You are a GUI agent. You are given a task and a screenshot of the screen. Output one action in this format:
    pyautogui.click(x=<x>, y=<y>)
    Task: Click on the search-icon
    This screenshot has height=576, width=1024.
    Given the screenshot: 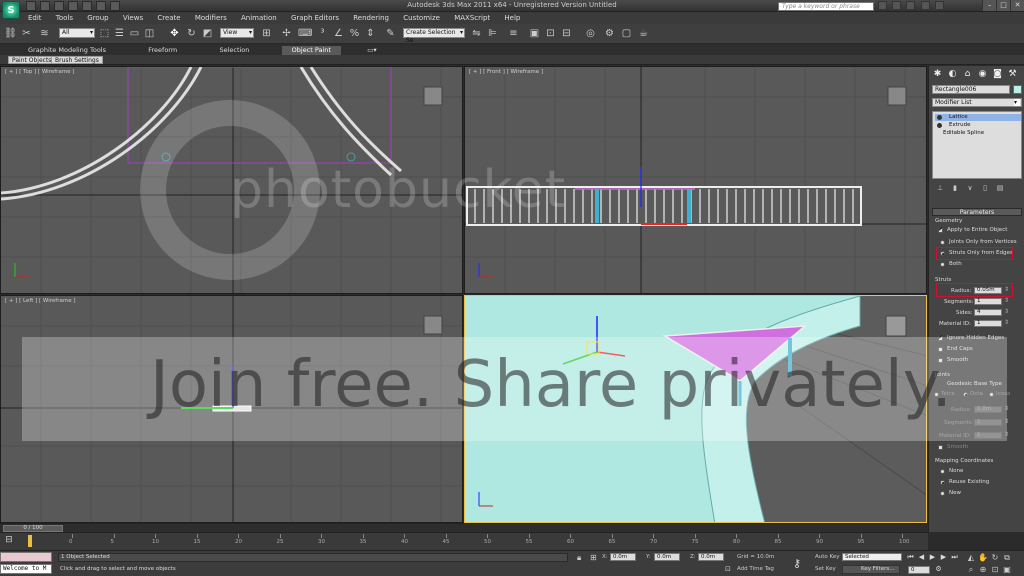 What is the action you would take?
    pyautogui.click(x=882, y=5)
    